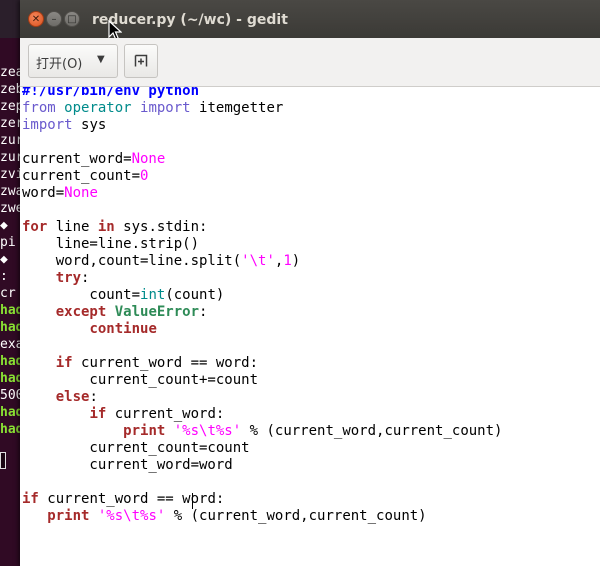 The image size is (600, 566). Describe the element at coordinates (10, 89) in the screenshot. I see `terminal-line: zeb` at that location.